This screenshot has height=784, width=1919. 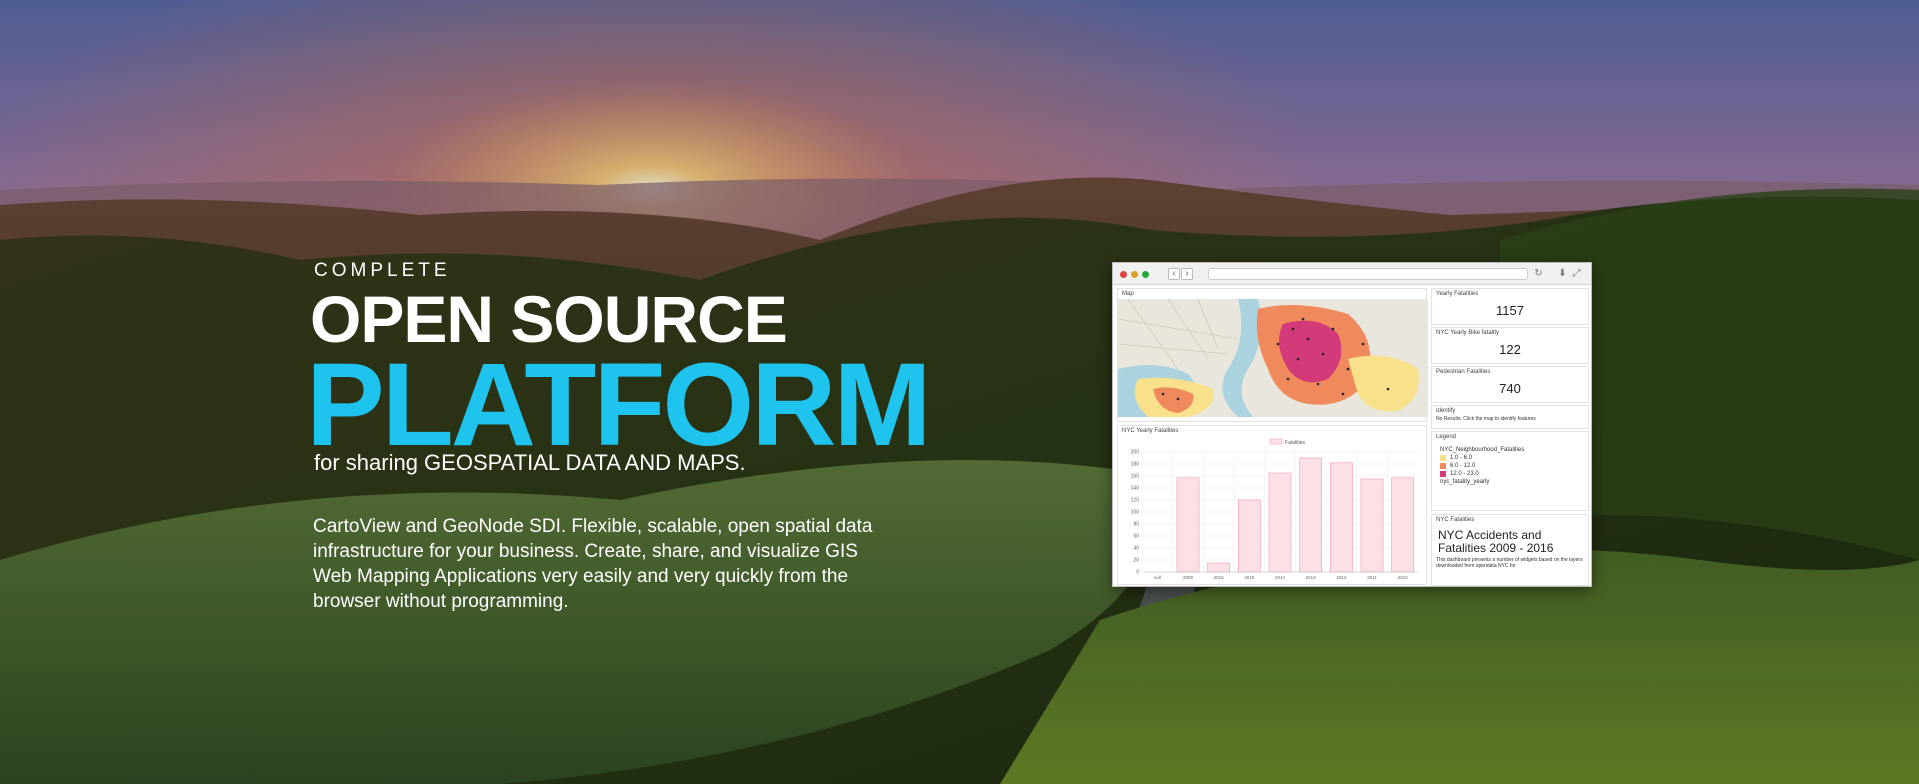 What do you see at coordinates (1134, 274) in the screenshot?
I see `minimize-dot-icon` at bounding box center [1134, 274].